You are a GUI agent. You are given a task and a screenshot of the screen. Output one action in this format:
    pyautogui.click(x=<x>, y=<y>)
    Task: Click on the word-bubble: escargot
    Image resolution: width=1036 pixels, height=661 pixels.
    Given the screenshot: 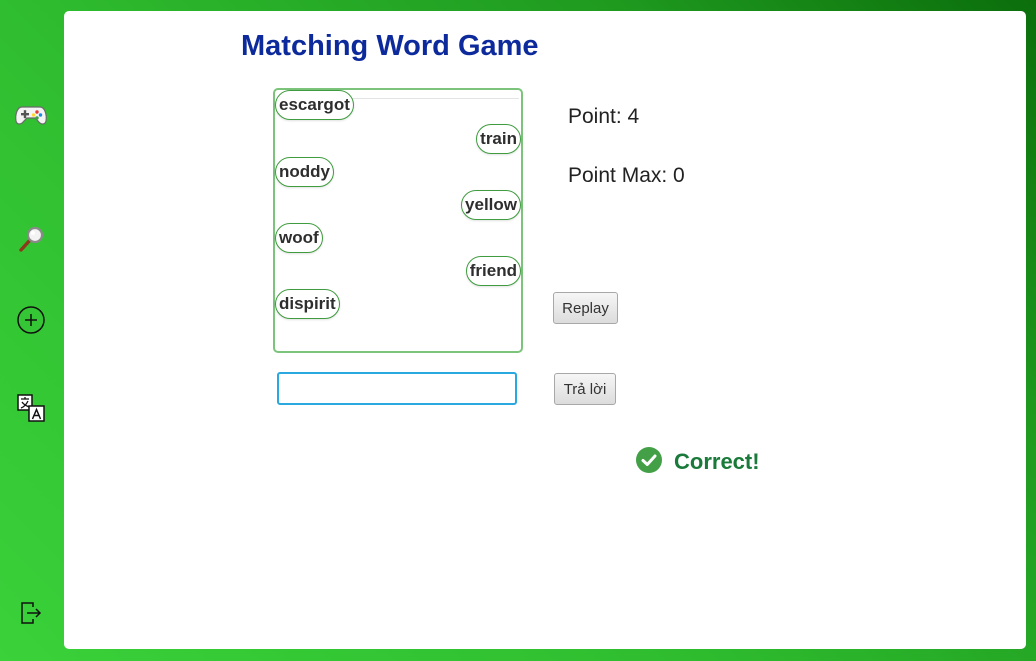 What is the action you would take?
    pyautogui.click(x=314, y=105)
    